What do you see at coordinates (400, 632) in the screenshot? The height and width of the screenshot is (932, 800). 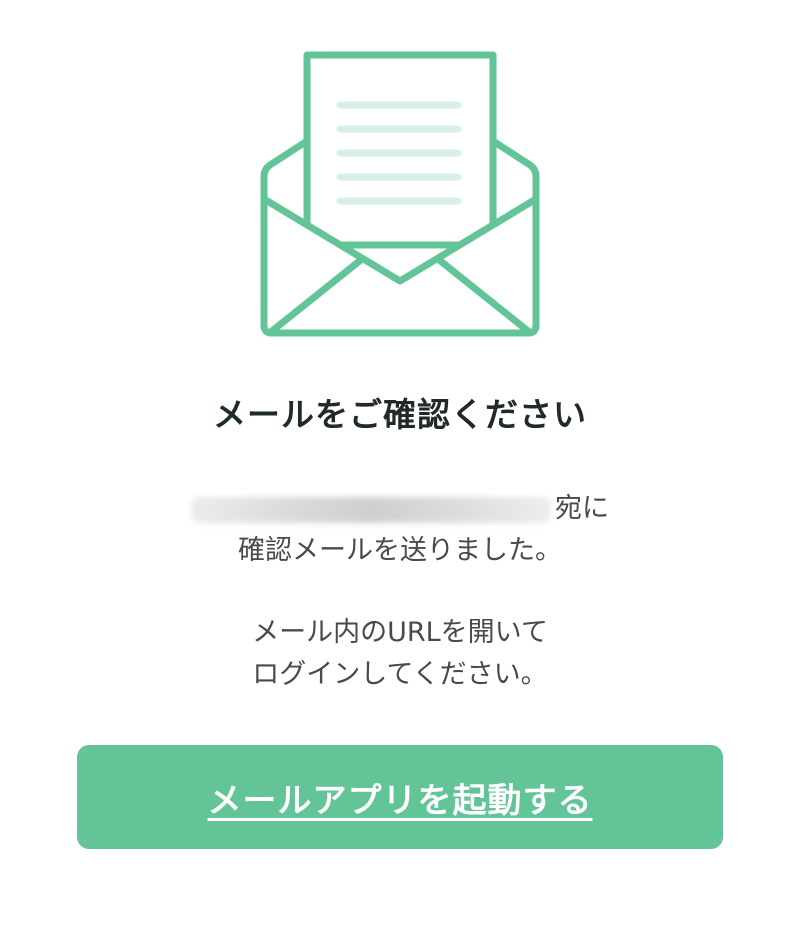 I see `open-url-line: メール内のURLを開いて` at bounding box center [400, 632].